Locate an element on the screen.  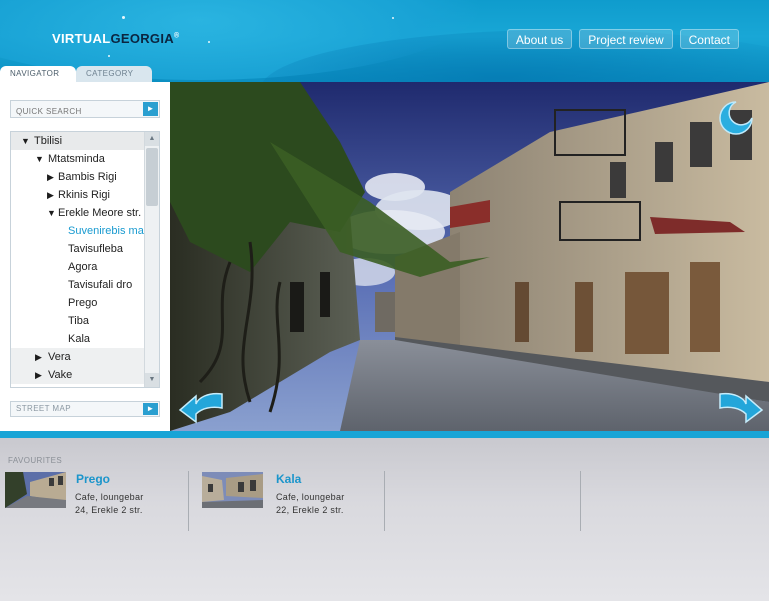
favourite-thumbnail-kala is located at coordinates (232, 490).